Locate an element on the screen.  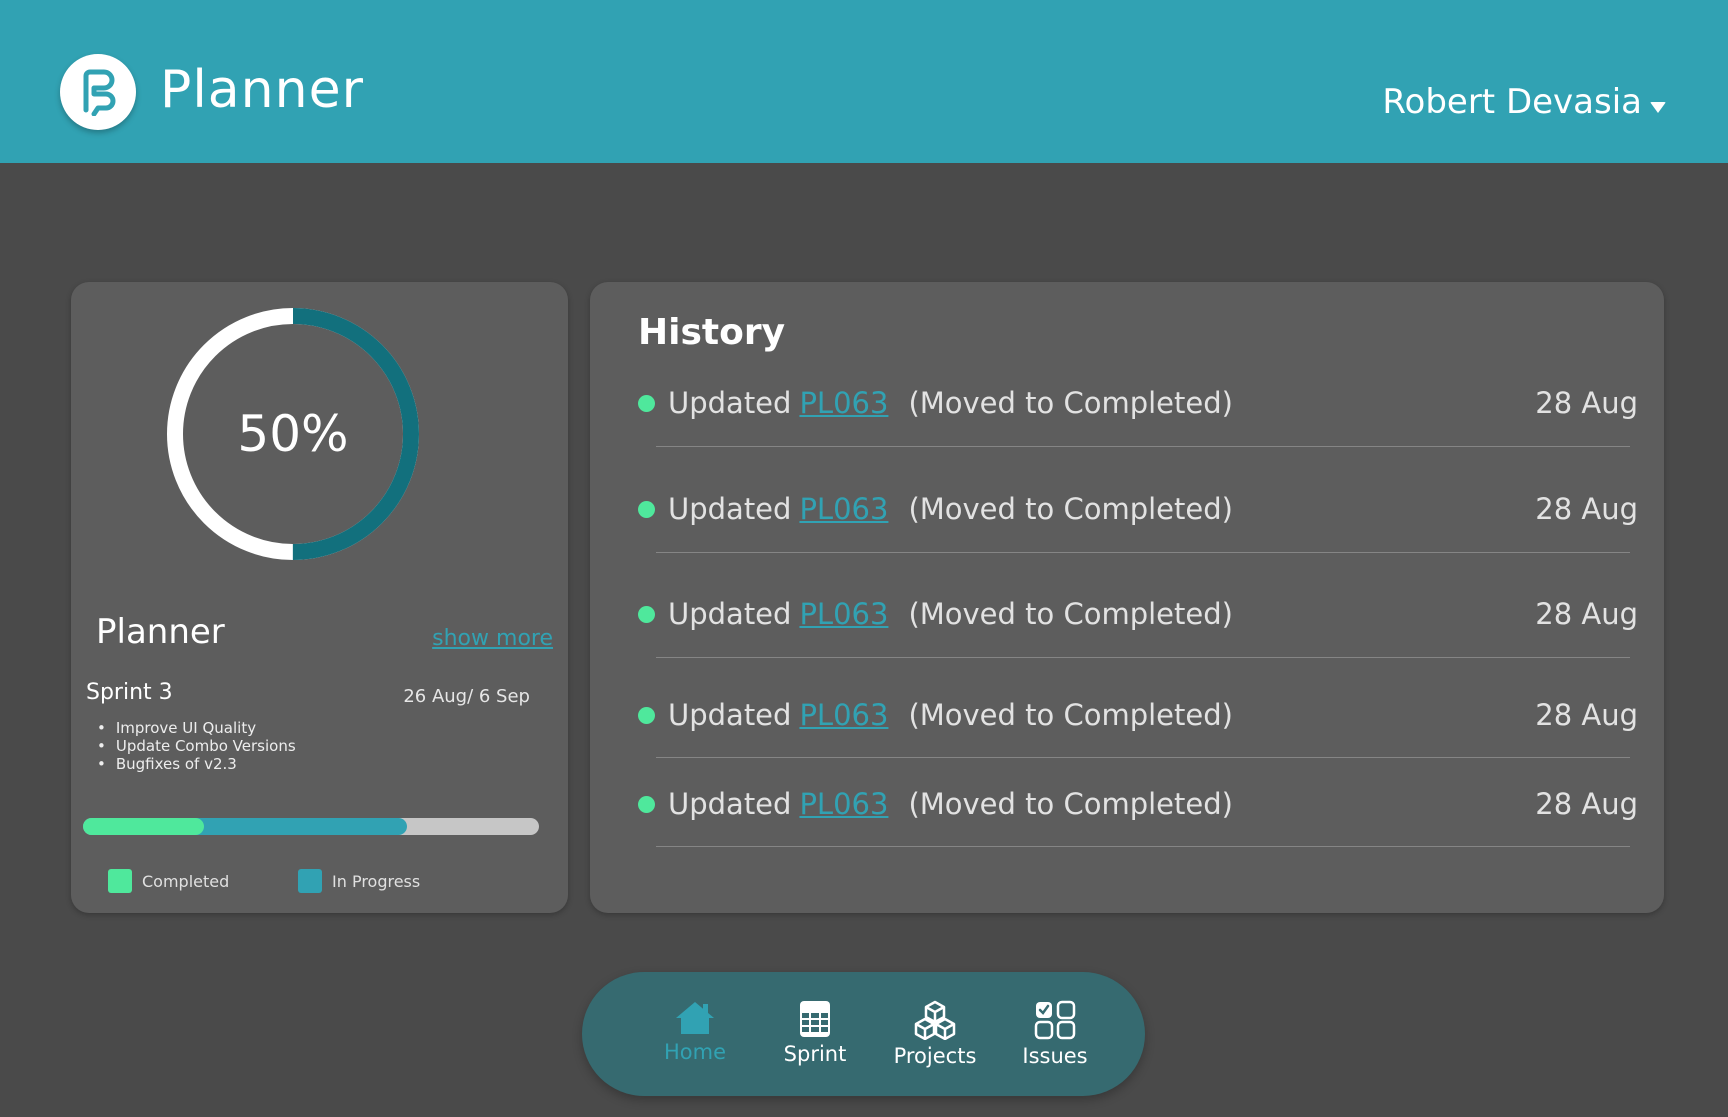
legend-completed-label: Completed is located at coordinates (186, 881).